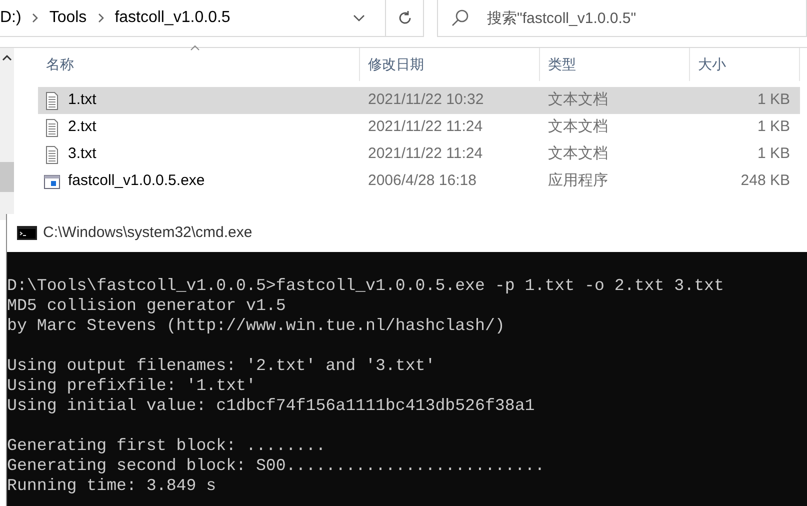  I want to click on search-field: 搜索"fastcoll_v1.0.0.5", so click(622, 18).